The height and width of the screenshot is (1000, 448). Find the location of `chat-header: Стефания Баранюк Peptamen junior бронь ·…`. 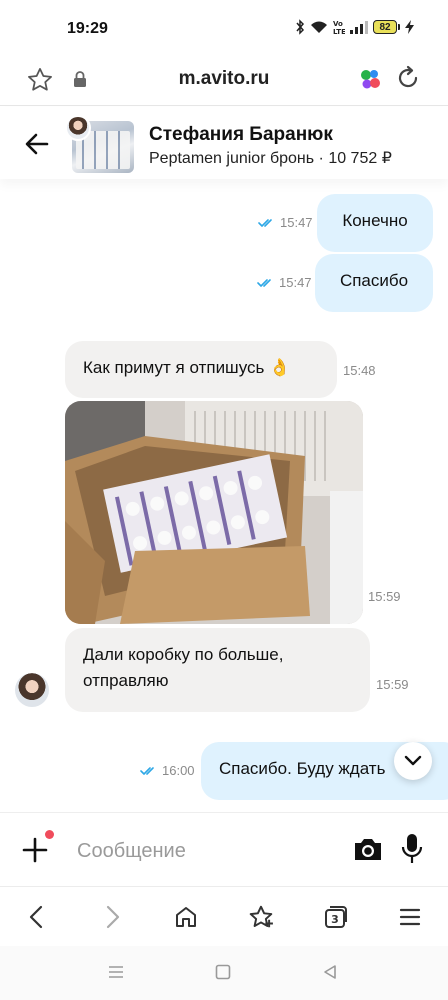

chat-header: Стефания Баранюк Peptamen junior бронь ·… is located at coordinates (224, 143).